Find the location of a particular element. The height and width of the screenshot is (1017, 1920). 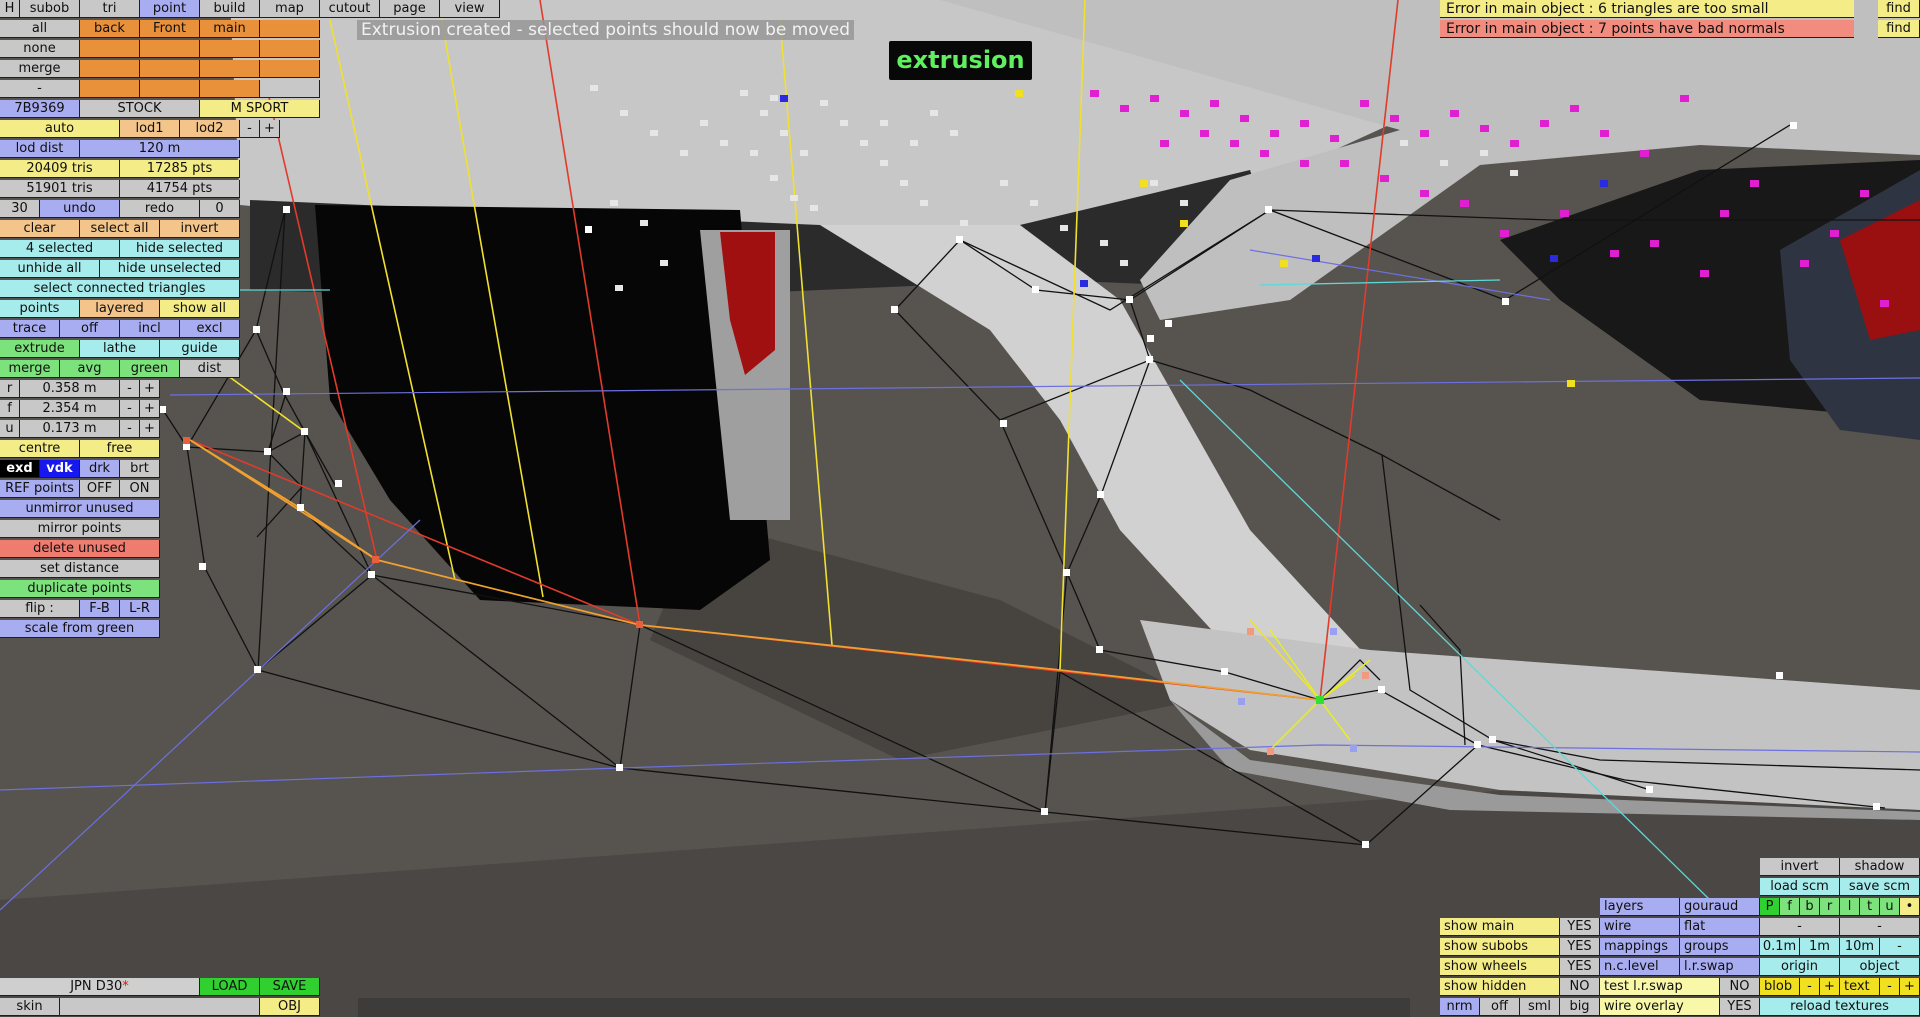

tab-tri: tri is located at coordinates (110, 9).